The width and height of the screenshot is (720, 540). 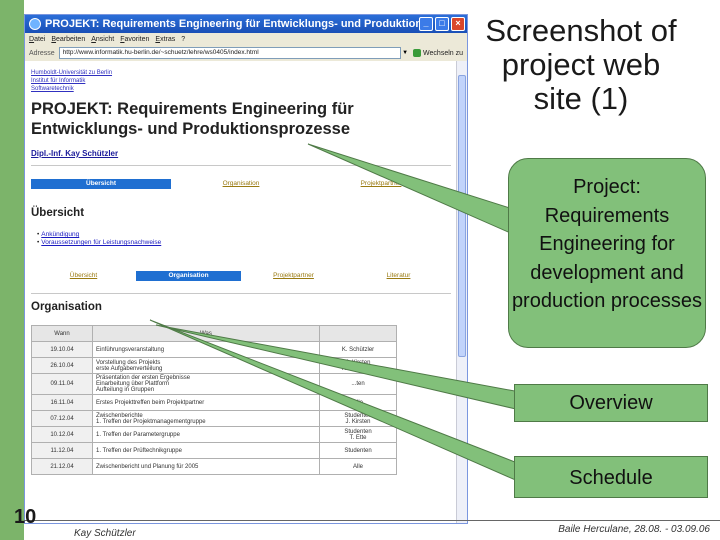 I want to click on nav-bar-top: Übersicht Organisation Projektpartner, so click(x=241, y=184).